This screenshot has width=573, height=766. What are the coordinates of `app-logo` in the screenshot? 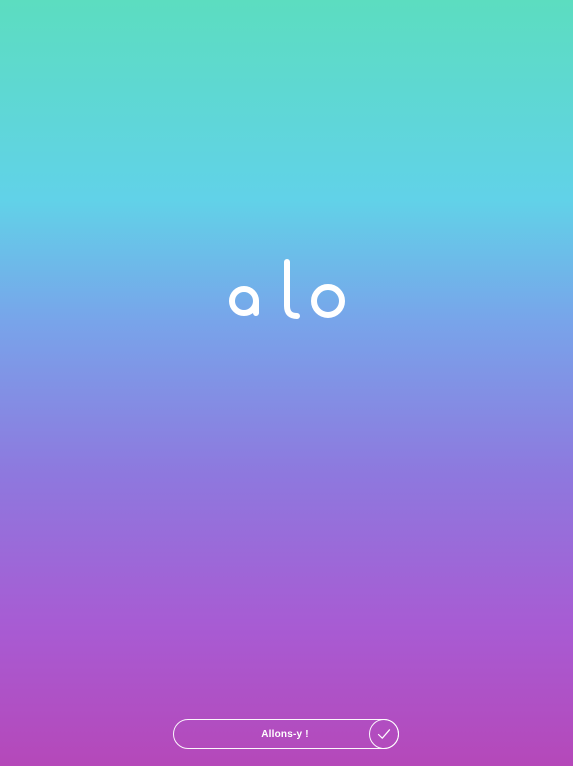 It's located at (288, 290).